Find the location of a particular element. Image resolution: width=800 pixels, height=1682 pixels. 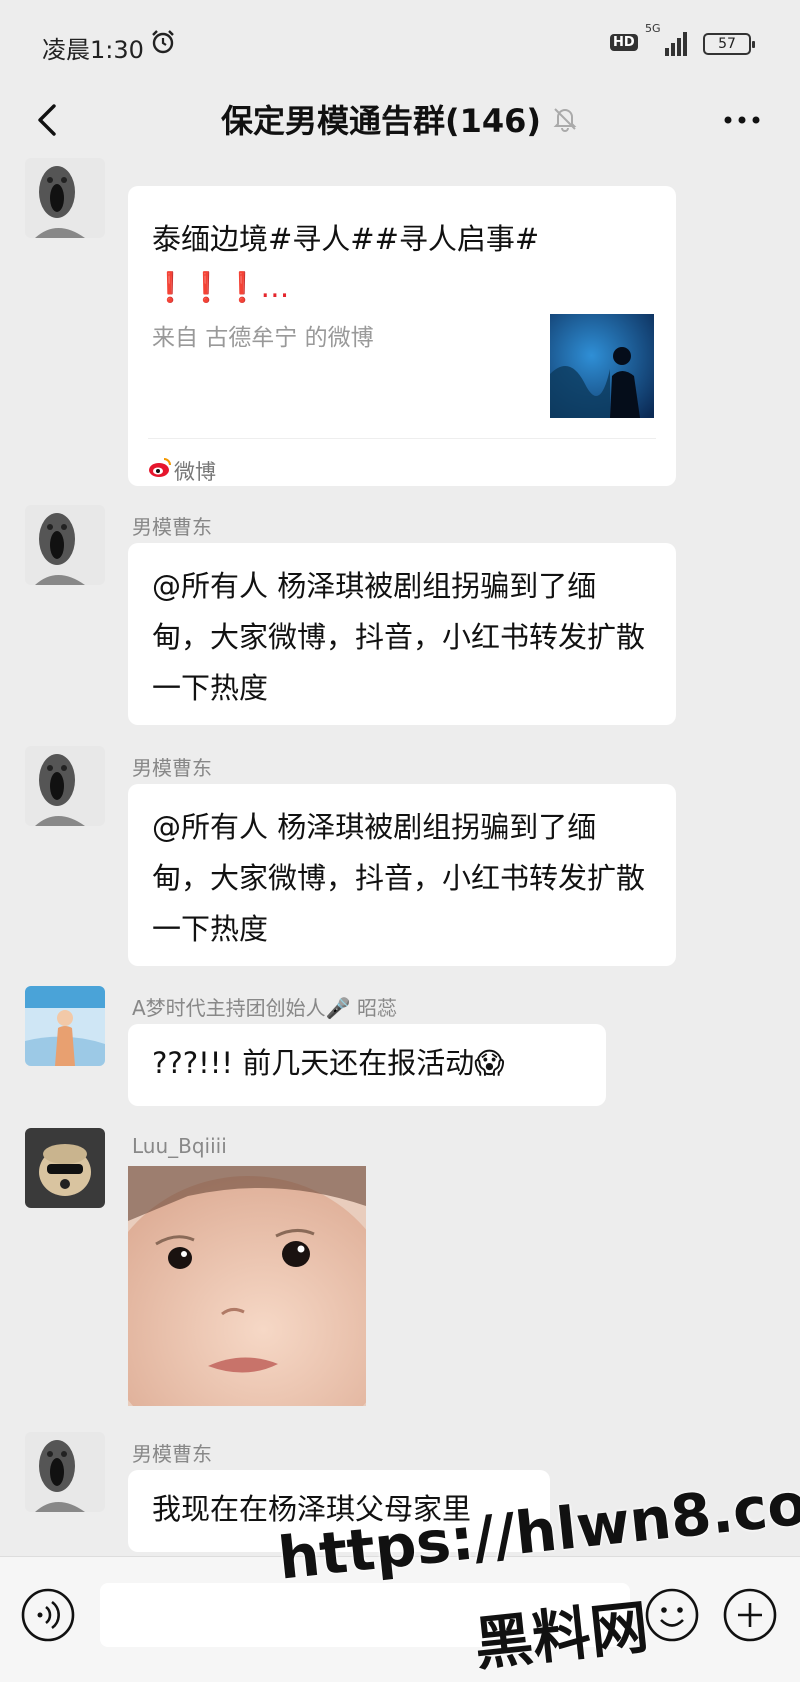

weibo-share-card: 泰缅边境#寻人##寻人启事# ❗❗❗… 来自 古德牟宁 的微博 微博 is located at coordinates (402, 336).